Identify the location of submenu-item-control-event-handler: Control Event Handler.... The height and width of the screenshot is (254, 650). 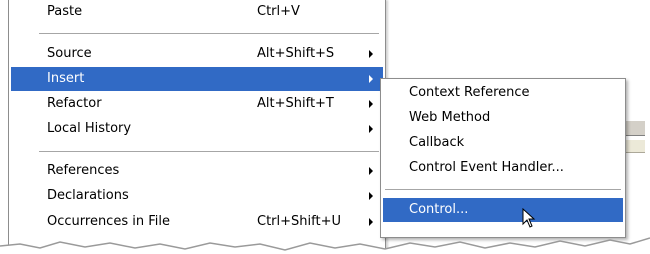
(503, 168).